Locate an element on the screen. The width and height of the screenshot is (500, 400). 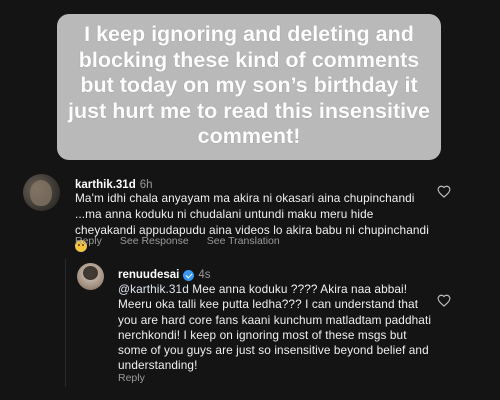
mention-link: @karthik.31d is located at coordinates (153, 289).